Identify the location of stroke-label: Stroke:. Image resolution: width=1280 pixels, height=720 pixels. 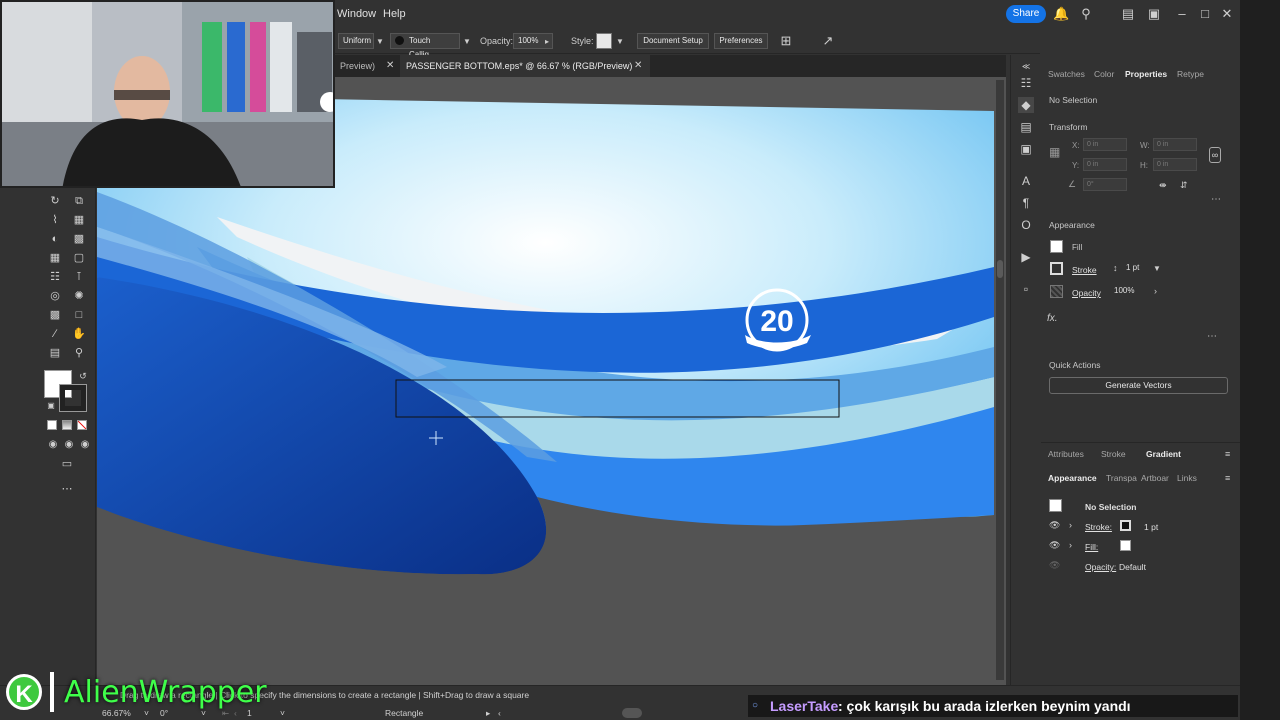
(1098, 527).